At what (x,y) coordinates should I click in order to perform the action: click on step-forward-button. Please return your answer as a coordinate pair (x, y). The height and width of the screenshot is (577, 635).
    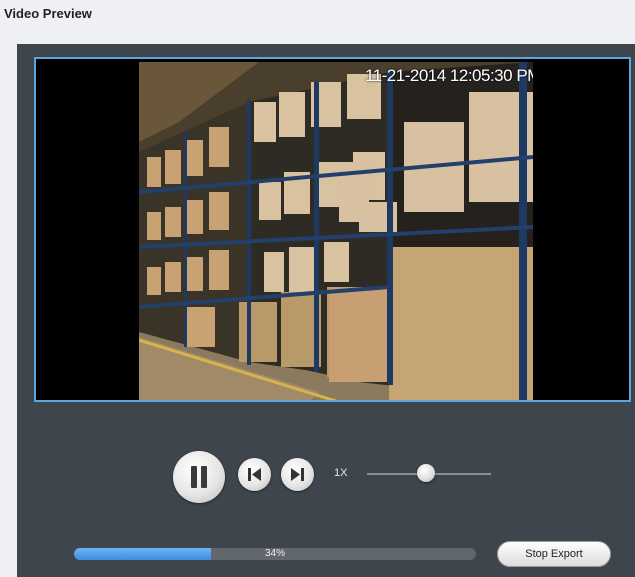
    Looking at the image, I should click on (297, 474).